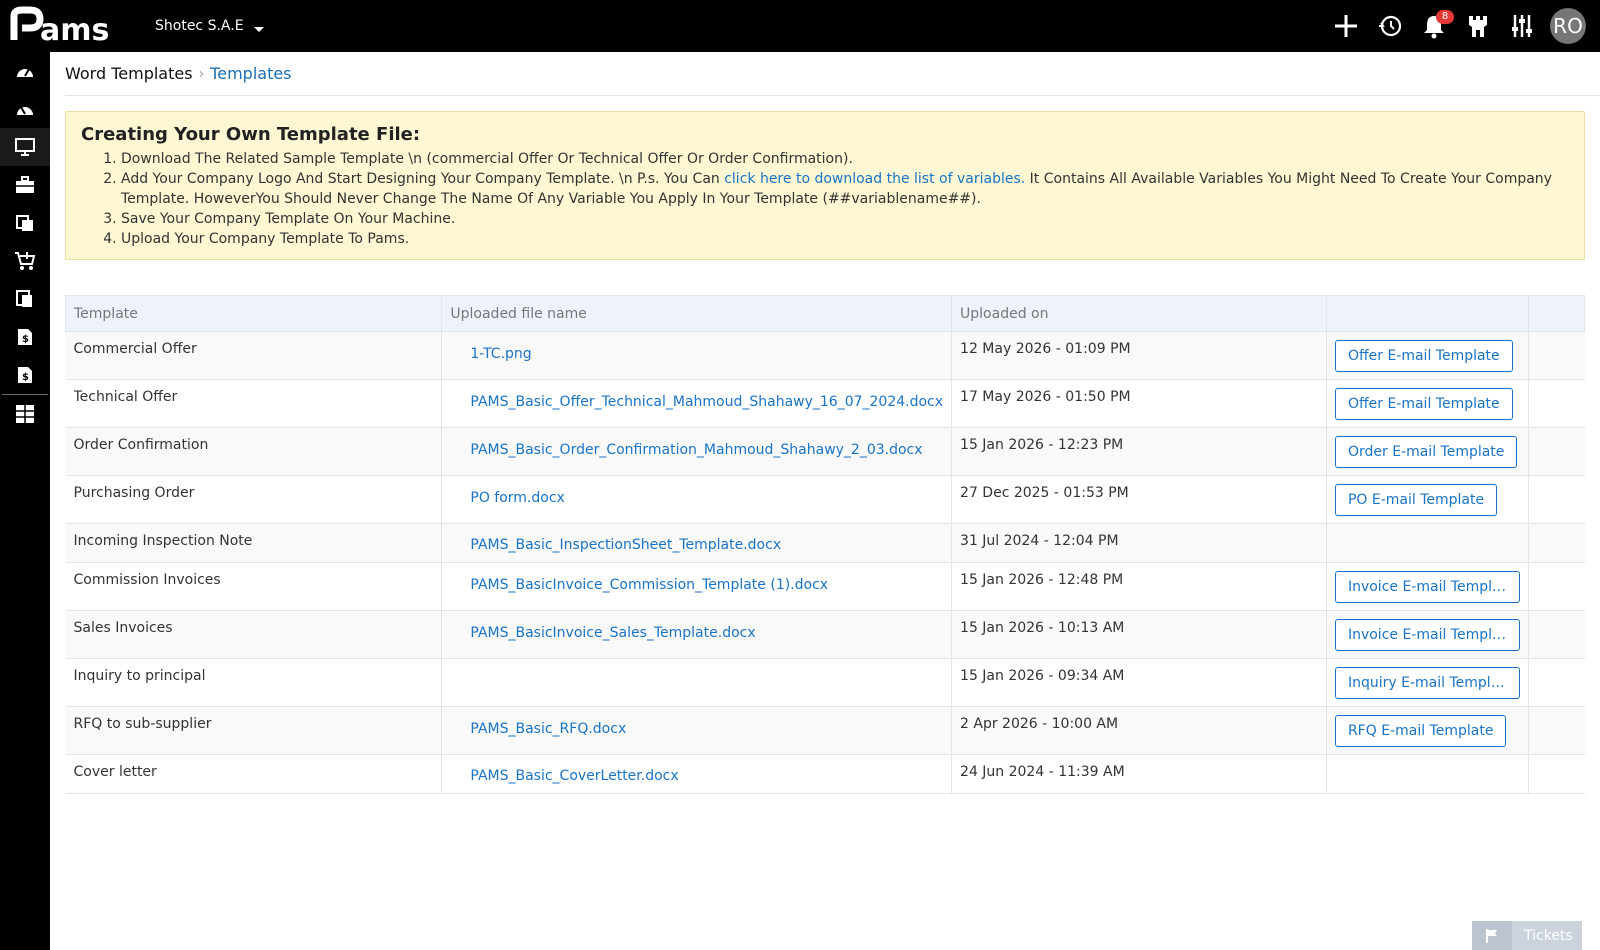 The image size is (1600, 950). I want to click on email-template-button: Order E-mail Template, so click(1426, 452).